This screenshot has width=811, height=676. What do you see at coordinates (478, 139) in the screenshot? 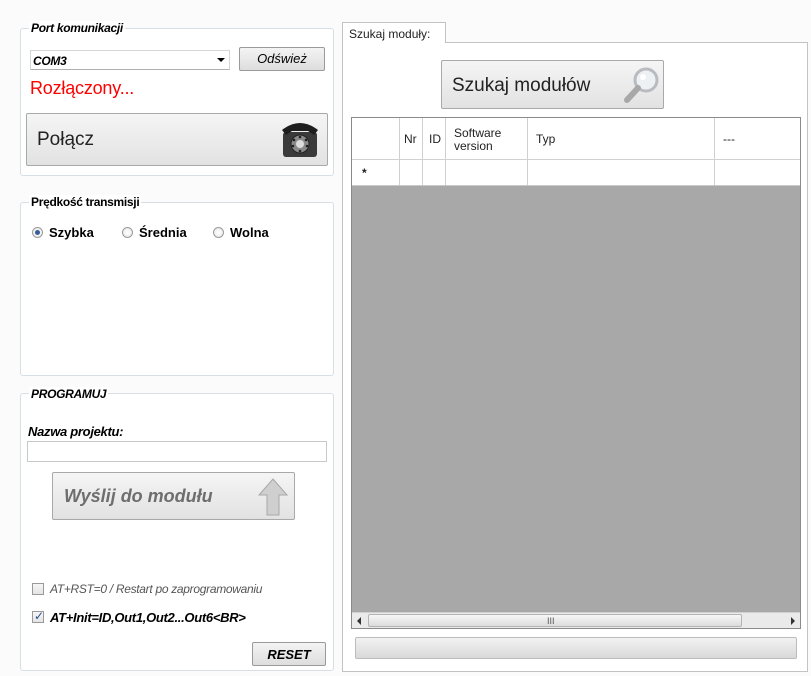
I see `column-label: Software version` at bounding box center [478, 139].